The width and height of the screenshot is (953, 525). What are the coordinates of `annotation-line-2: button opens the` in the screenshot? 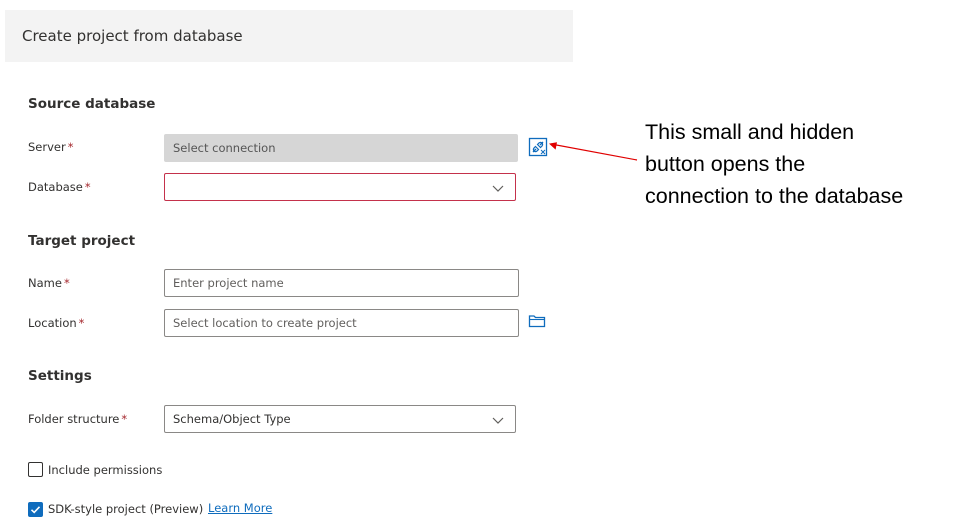 It's located at (725, 164).